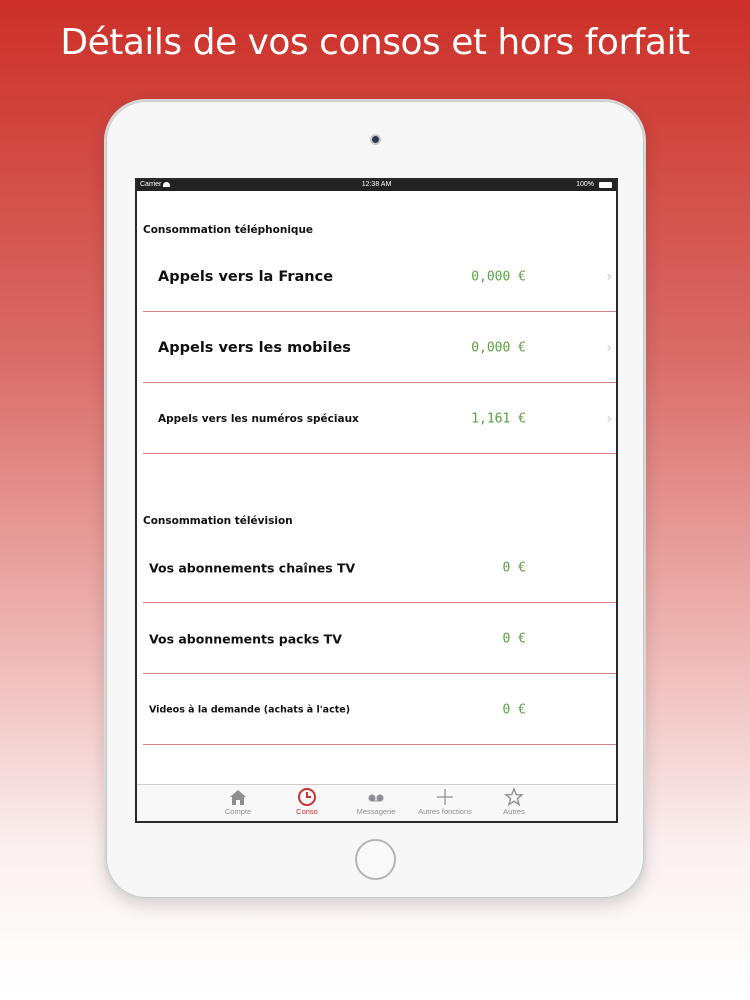 Image resolution: width=750 pixels, height=1000 pixels. Describe the element at coordinates (514, 811) in the screenshot. I see `tab-label: Autres` at that location.